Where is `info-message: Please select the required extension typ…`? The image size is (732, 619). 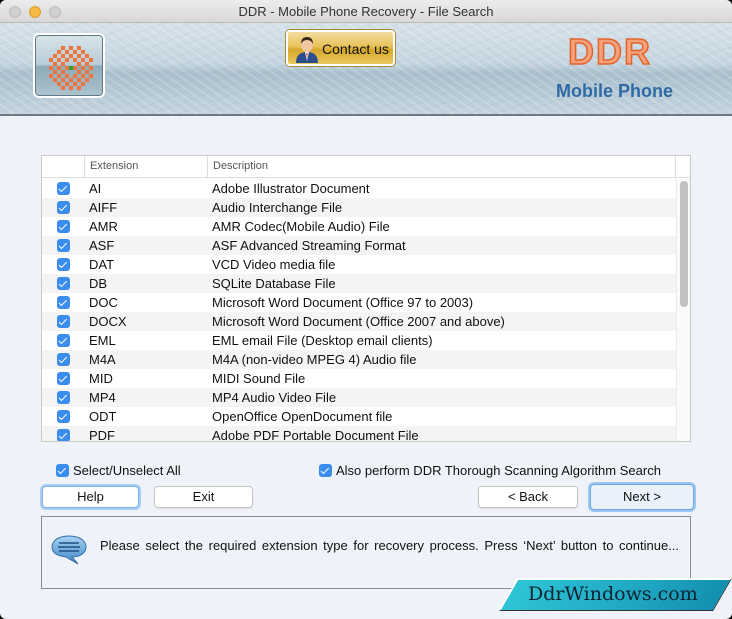
info-message: Please select the required extension typ… is located at coordinates (390, 545).